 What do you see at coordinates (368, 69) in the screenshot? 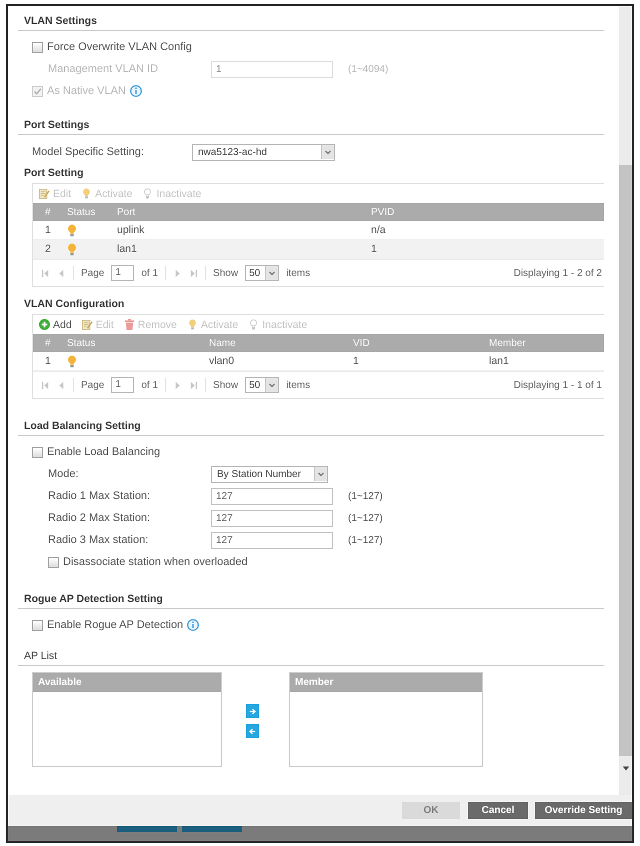
I see `range-hint: (1~4094)` at bounding box center [368, 69].